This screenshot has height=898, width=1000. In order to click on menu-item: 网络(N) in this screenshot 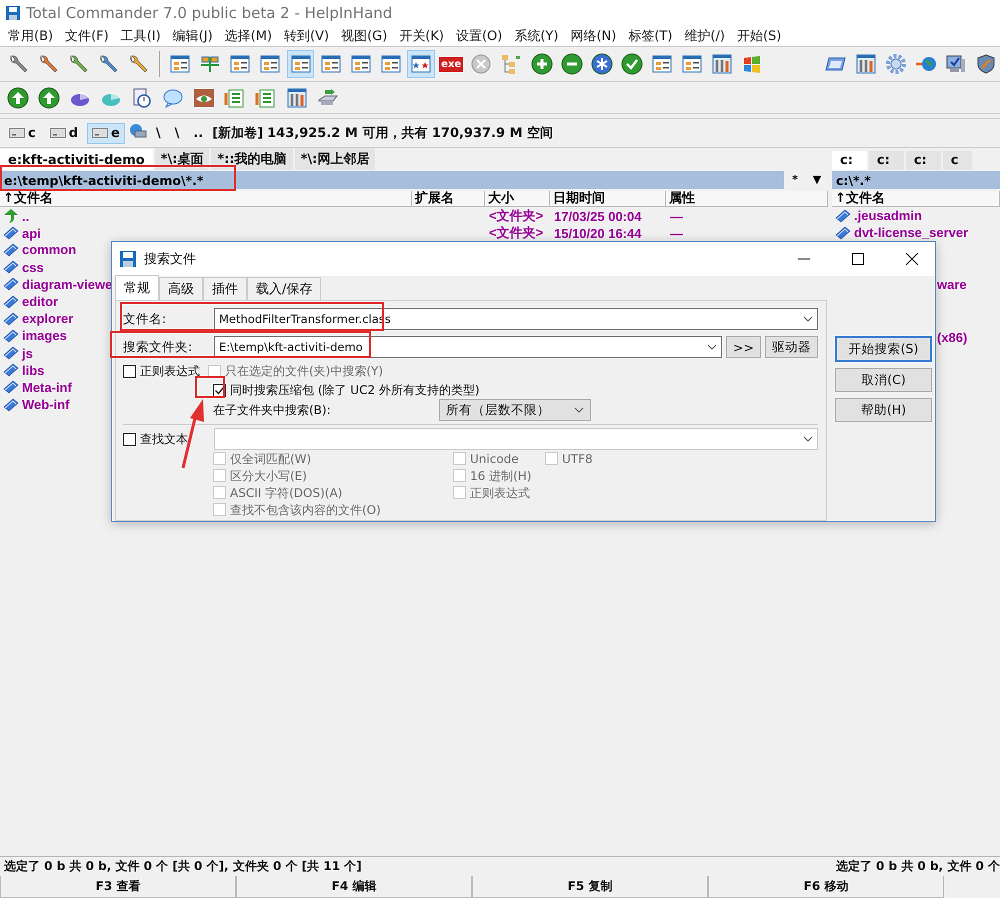, I will do `click(593, 35)`.